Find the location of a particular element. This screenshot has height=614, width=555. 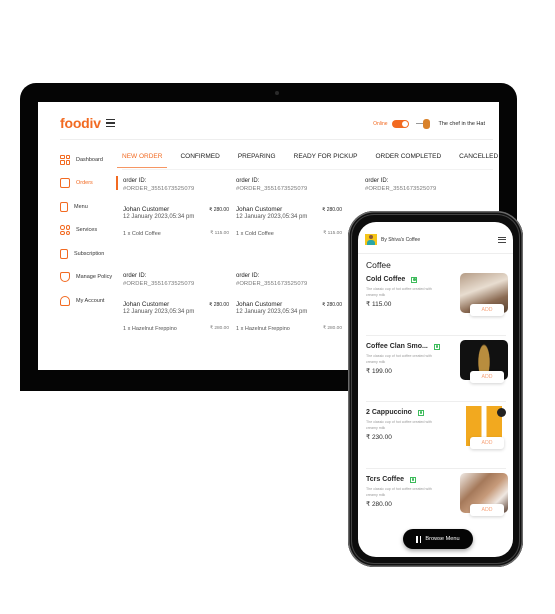

chef-avatar-icon is located at coordinates (423, 124).